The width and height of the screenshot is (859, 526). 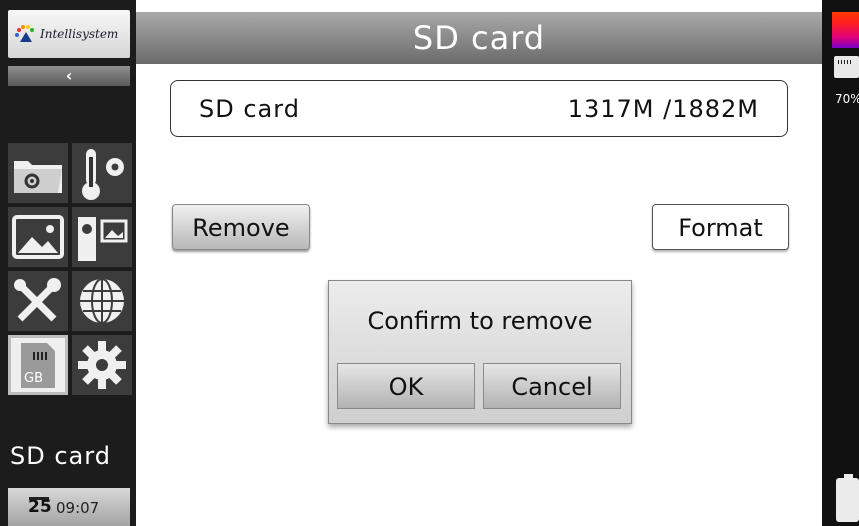 I want to click on storage-percent: 70%, so click(x=847, y=99).